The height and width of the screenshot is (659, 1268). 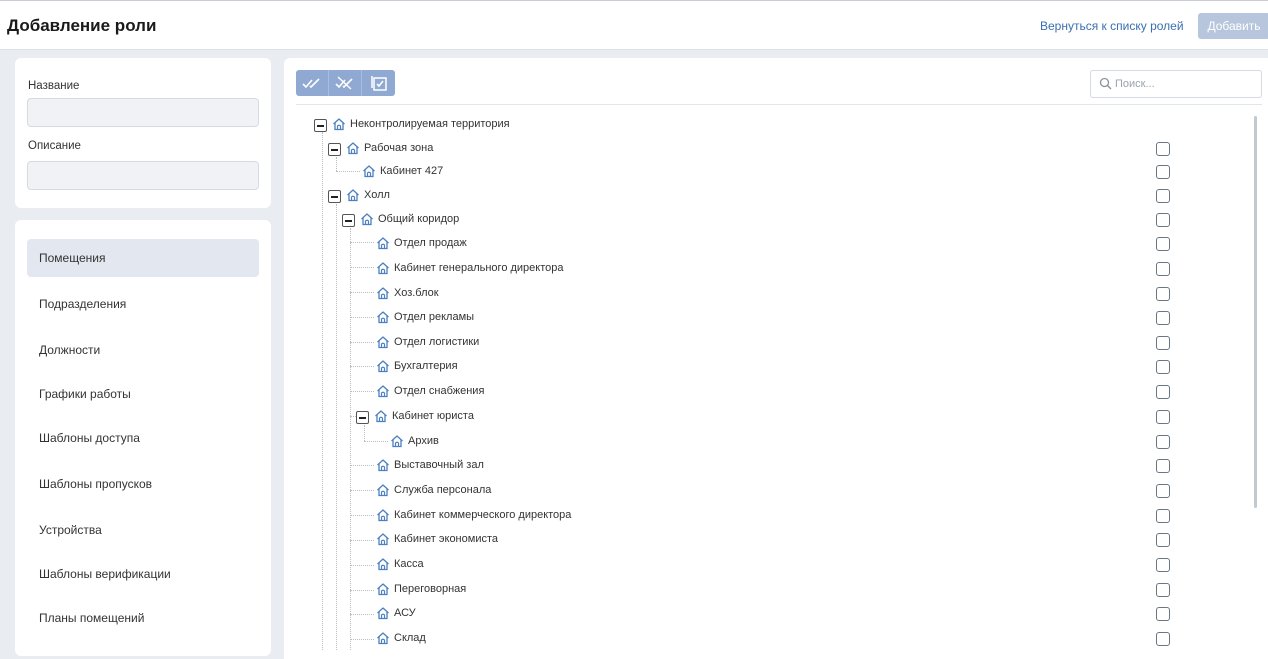 What do you see at coordinates (434, 317) in the screenshot?
I see `tree-node-label: Отдел рекламы` at bounding box center [434, 317].